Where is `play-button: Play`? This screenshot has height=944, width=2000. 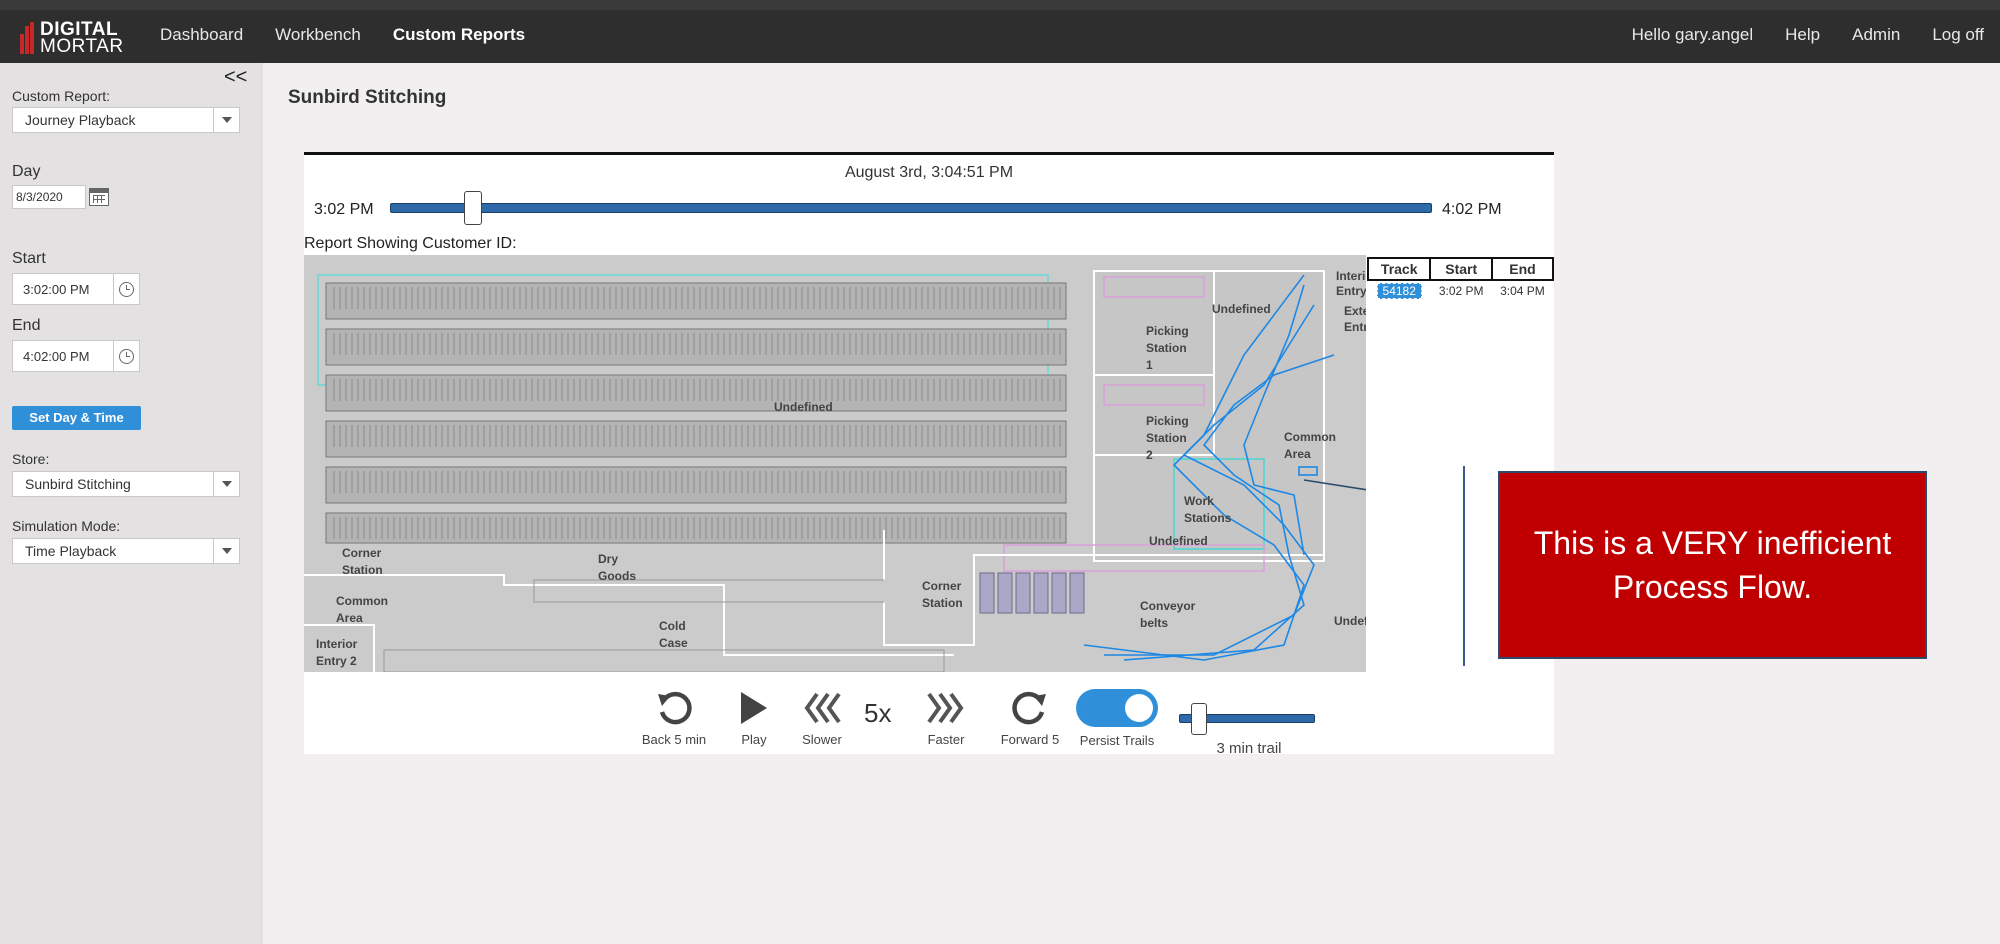
play-button: Play is located at coordinates (754, 716).